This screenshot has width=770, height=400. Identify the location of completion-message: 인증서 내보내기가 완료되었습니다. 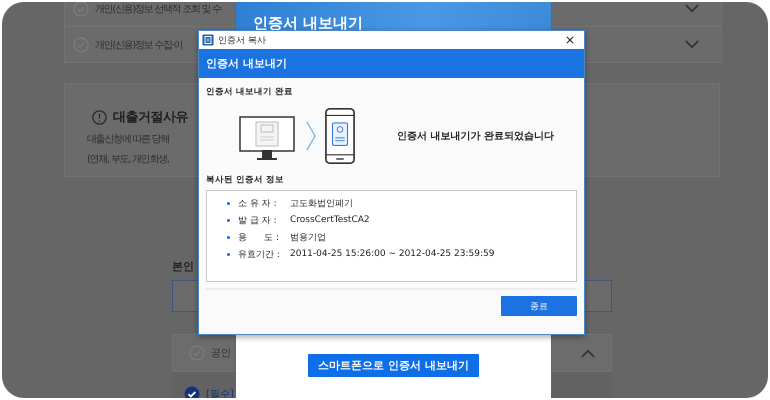
(475, 136).